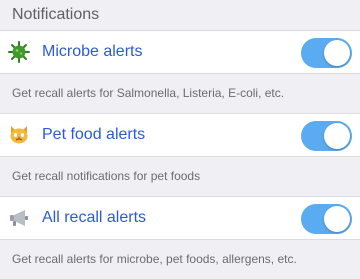 This screenshot has width=360, height=279. I want to click on pet-food-alerts-label: Pet food alerts, so click(94, 134).